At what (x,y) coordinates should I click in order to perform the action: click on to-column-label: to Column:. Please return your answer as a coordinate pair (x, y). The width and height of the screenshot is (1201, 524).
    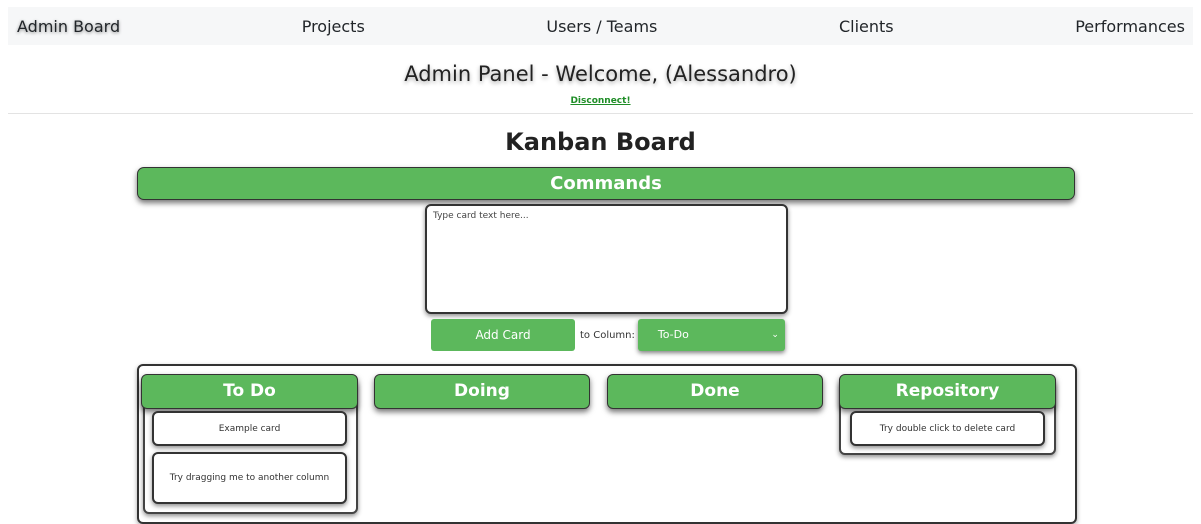
    Looking at the image, I should click on (607, 335).